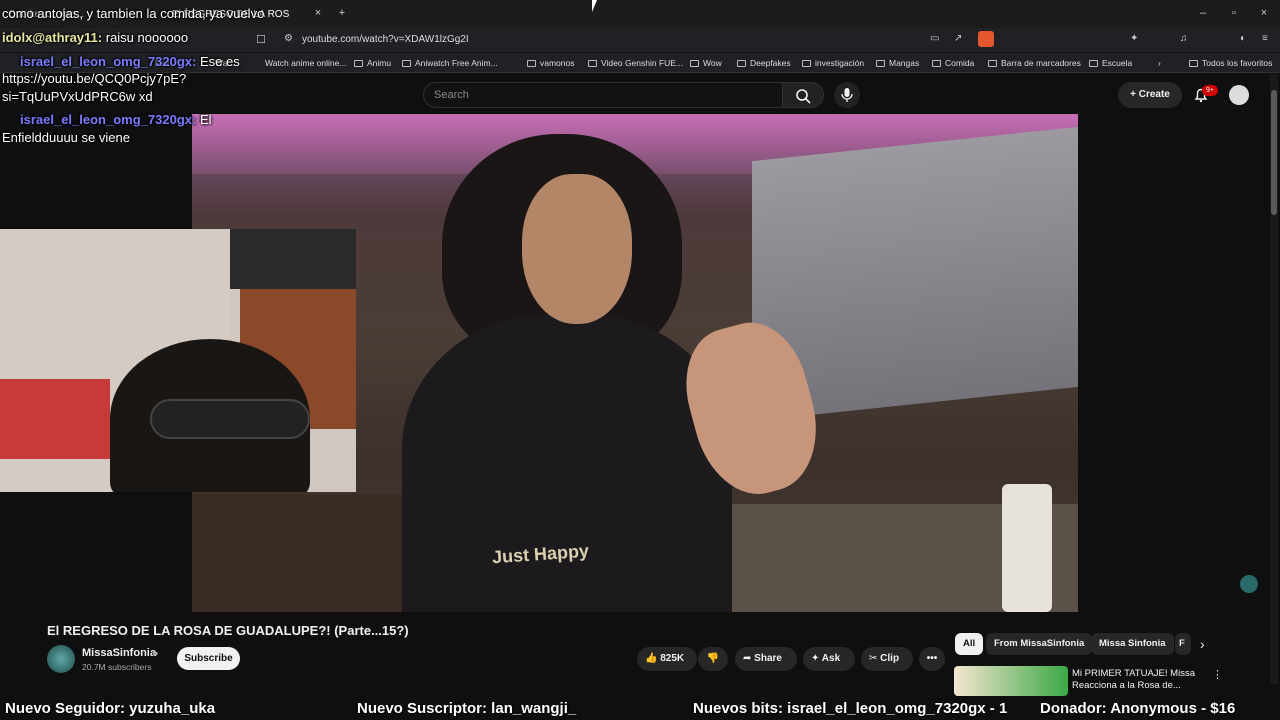  I want to click on chat-message: El, so click(205, 119).